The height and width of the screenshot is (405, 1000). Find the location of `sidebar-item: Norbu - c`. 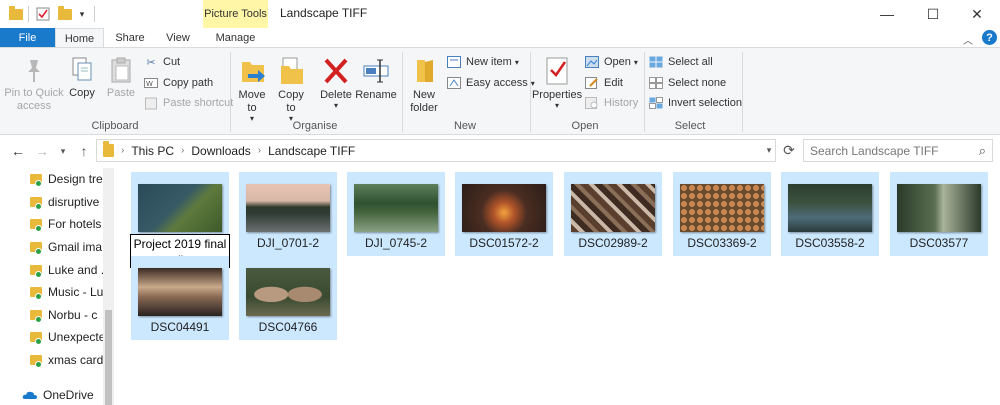

sidebar-item: Norbu - c is located at coordinates (57, 315).